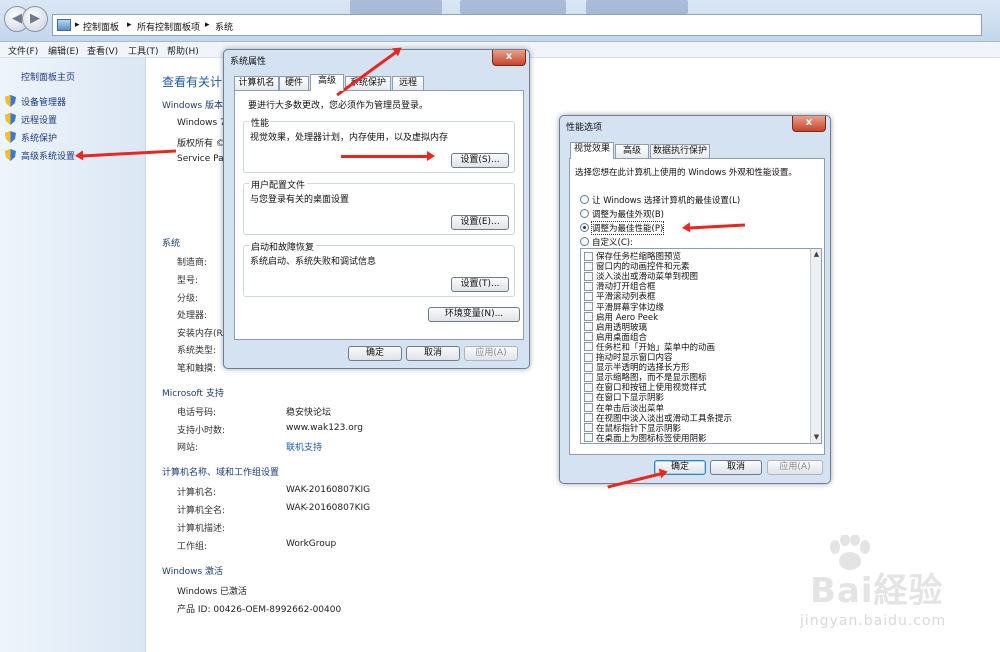 The width and height of the screenshot is (1000, 652). Describe the element at coordinates (171, 244) in the screenshot. I see `system-heading: 系统` at that location.